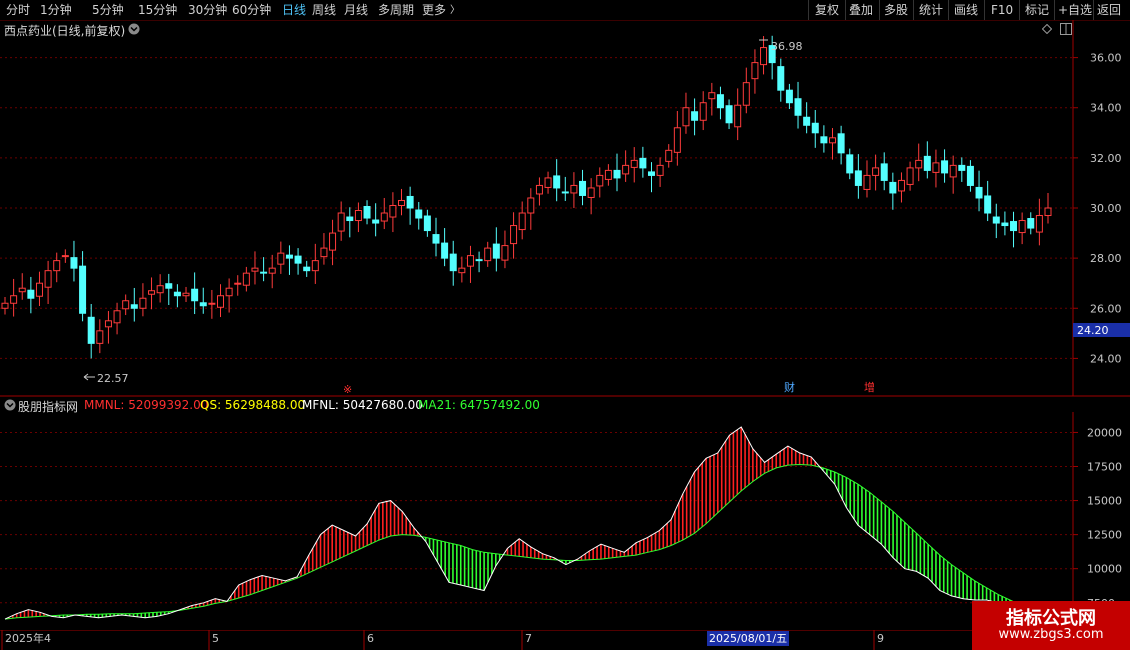 This screenshot has height=650, width=1130. I want to click on period-tab-60min: 60分钟, so click(251, 10).